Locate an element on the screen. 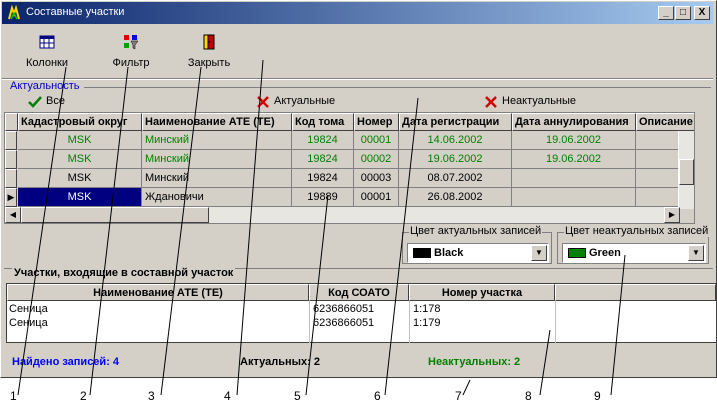  toolbar-divider is located at coordinates (357, 79).